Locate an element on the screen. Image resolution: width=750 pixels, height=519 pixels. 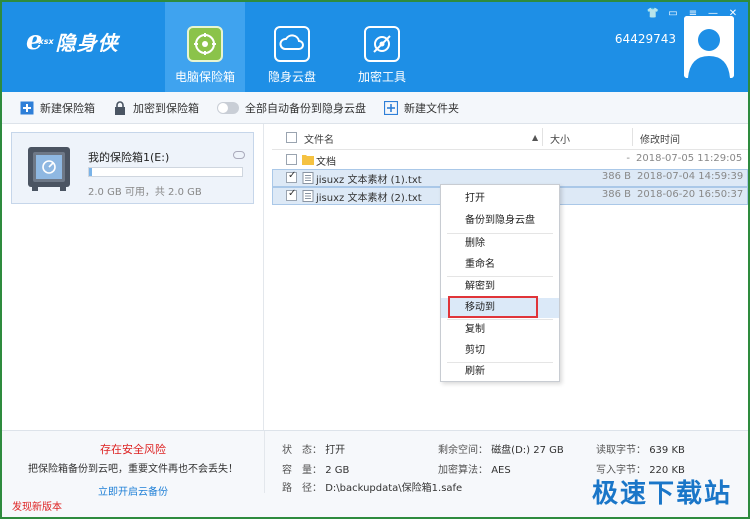
highlight-box is located at coordinates (493, 307).